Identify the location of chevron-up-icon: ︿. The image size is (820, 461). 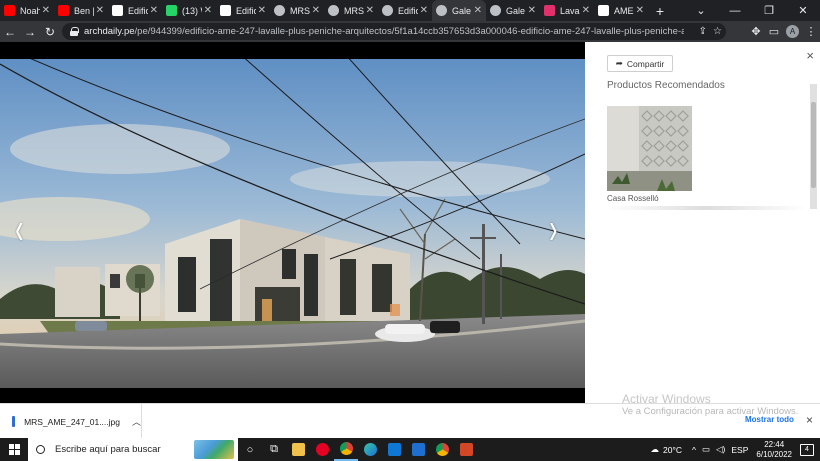
(136, 421).